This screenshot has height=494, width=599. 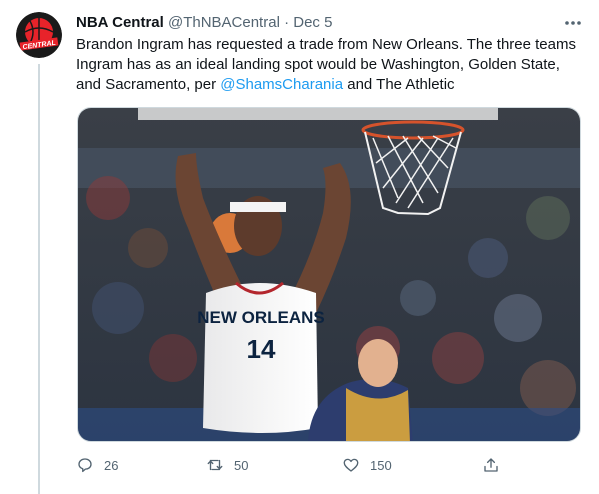 I want to click on tweet-date: Dec 5, so click(x=312, y=22).